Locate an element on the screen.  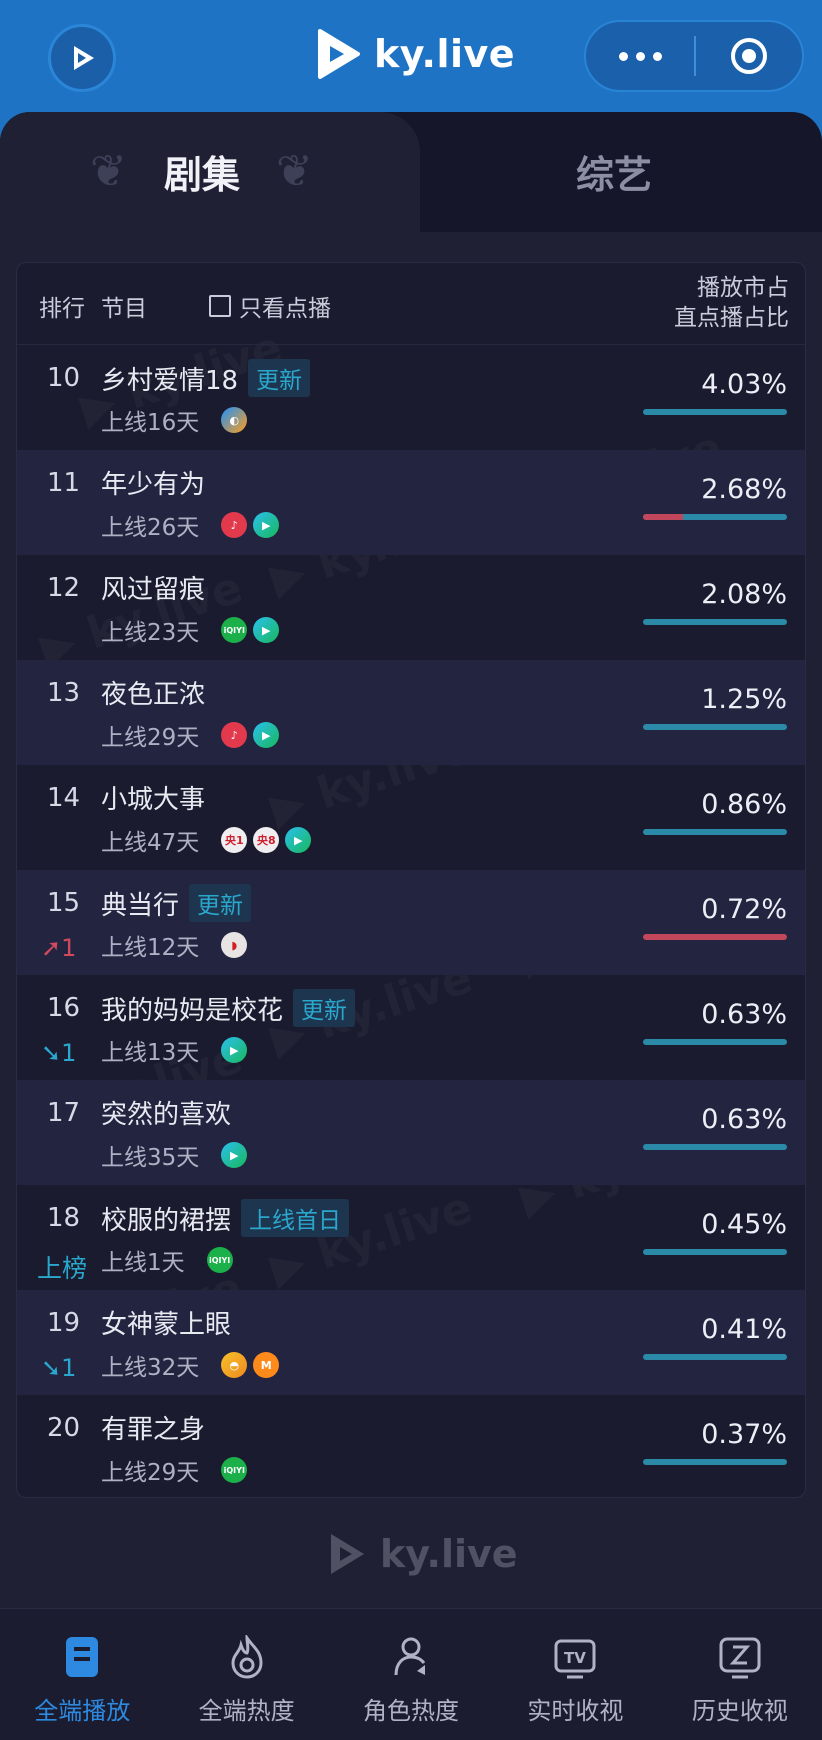
program-title-text: 校服的裙摆 is located at coordinates (166, 1220).